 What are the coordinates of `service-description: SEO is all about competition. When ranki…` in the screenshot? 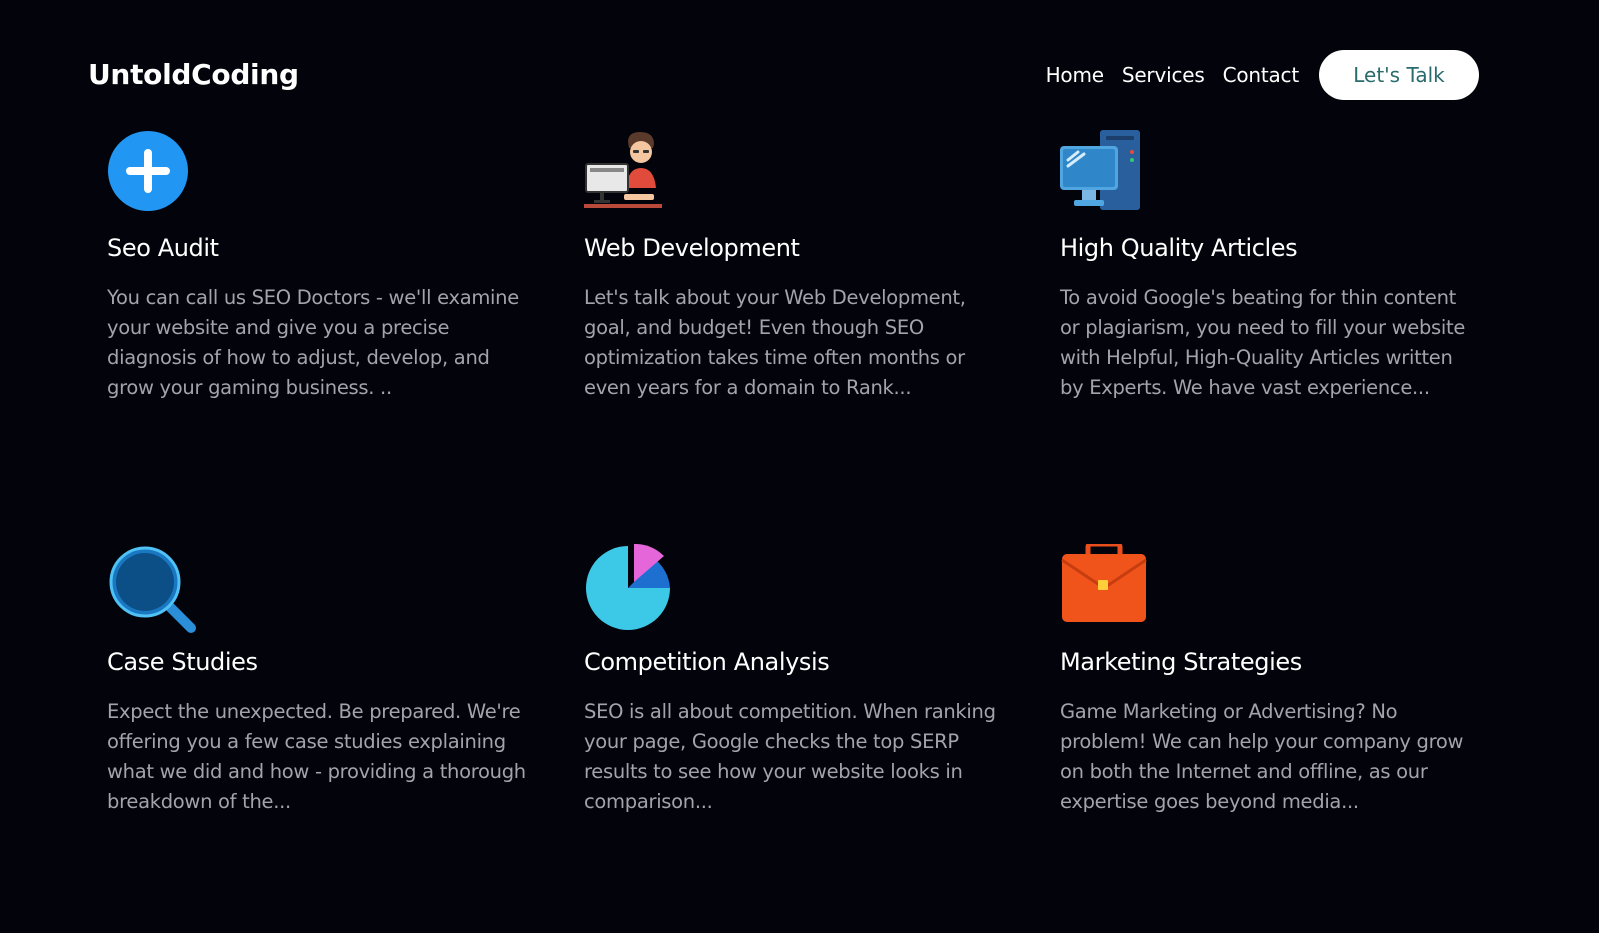 It's located at (790, 756).